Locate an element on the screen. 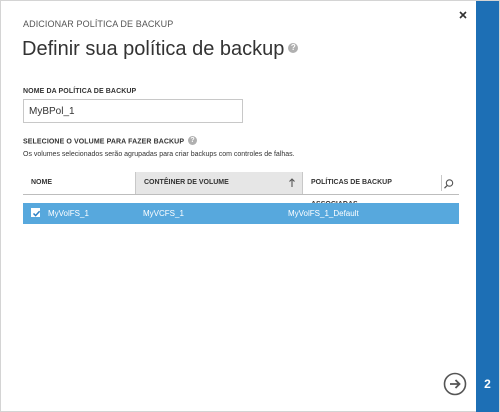  row-checkbox is located at coordinates (36, 212).